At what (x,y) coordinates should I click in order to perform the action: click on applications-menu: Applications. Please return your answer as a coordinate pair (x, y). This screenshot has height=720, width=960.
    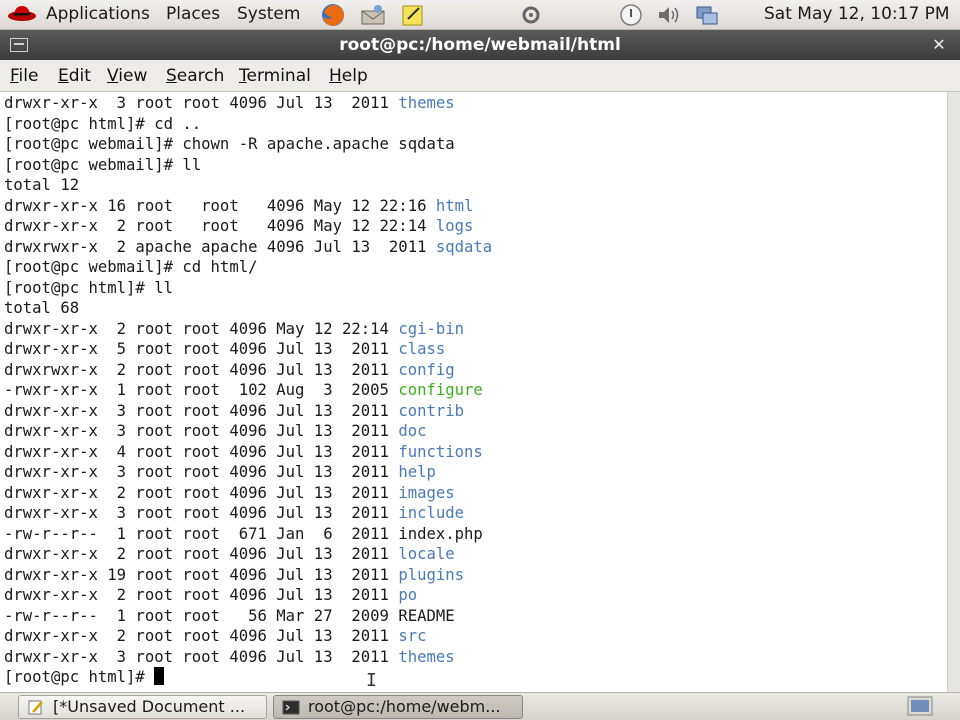
    Looking at the image, I should click on (98, 15).